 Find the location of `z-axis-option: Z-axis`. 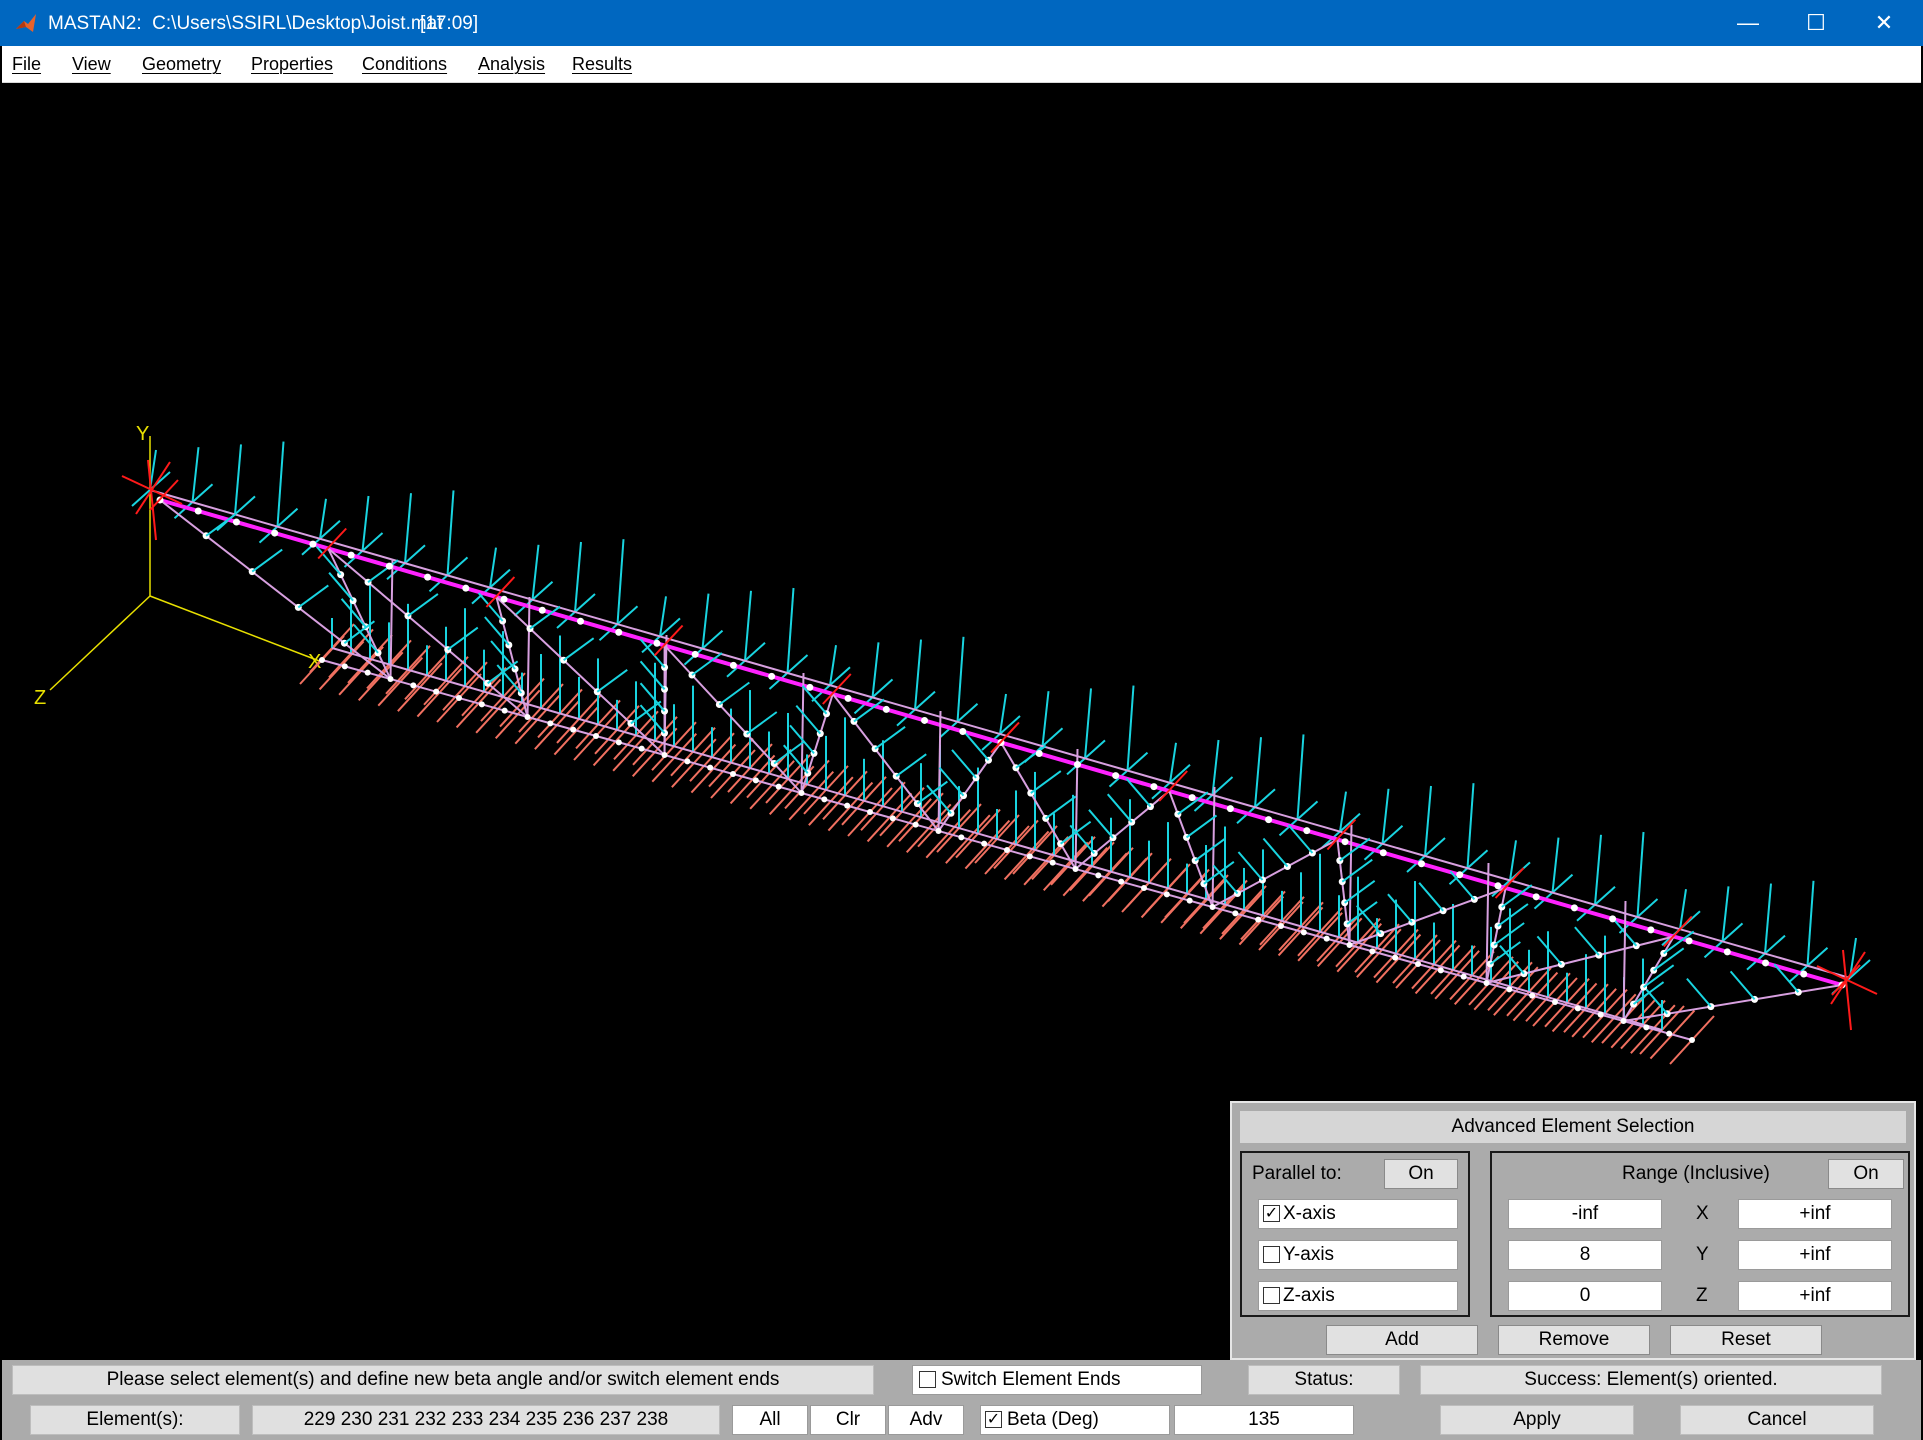

z-axis-option: Z-axis is located at coordinates (1358, 1296).